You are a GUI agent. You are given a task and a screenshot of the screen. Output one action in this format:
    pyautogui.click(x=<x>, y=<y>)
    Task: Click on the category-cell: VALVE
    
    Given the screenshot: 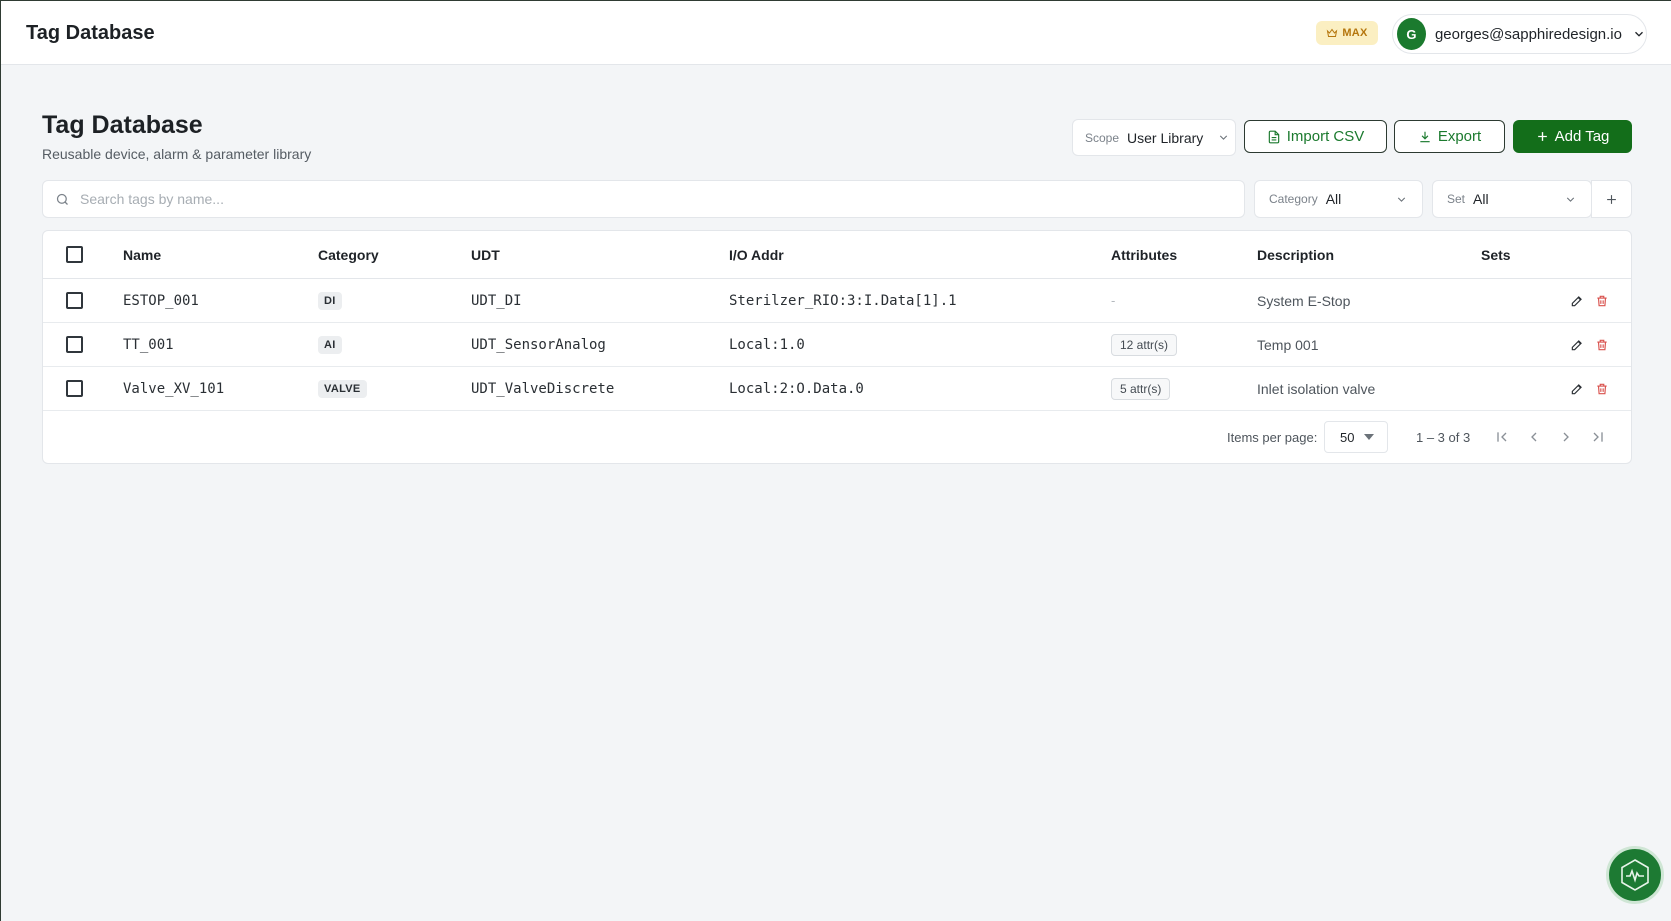 What is the action you would take?
    pyautogui.click(x=342, y=388)
    